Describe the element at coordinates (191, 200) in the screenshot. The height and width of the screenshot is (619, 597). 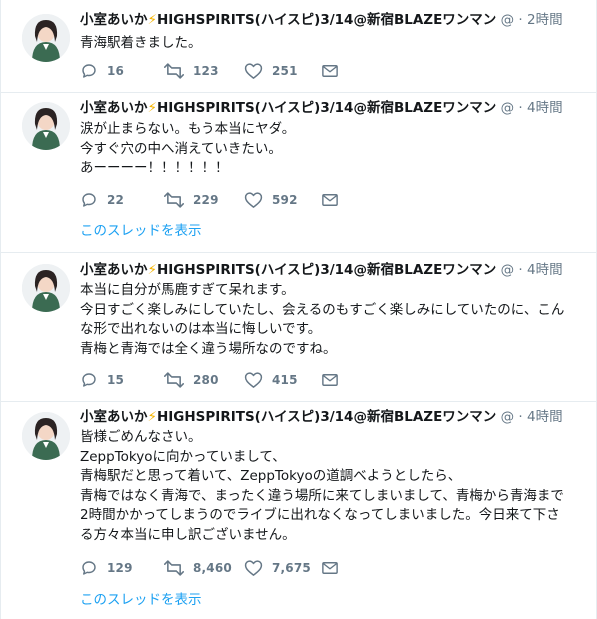
I see `retweet-button: 229` at that location.